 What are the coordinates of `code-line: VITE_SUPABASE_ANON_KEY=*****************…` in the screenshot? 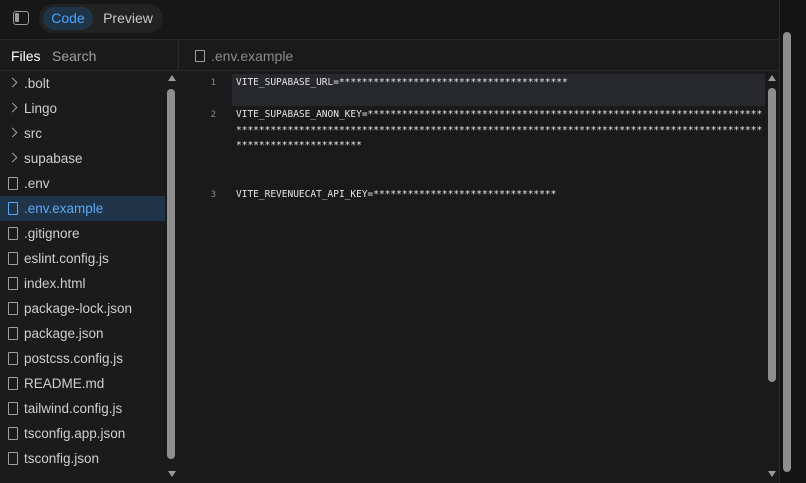 It's located at (499, 130).